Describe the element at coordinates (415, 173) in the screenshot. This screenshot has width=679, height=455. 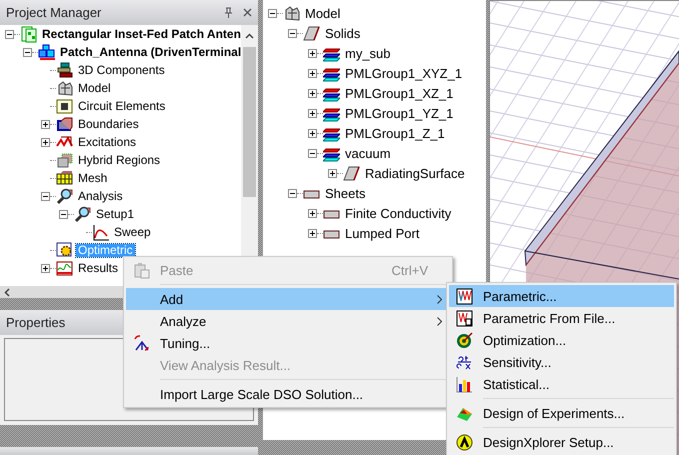
I see `tree-item: RadiatingSurface` at that location.